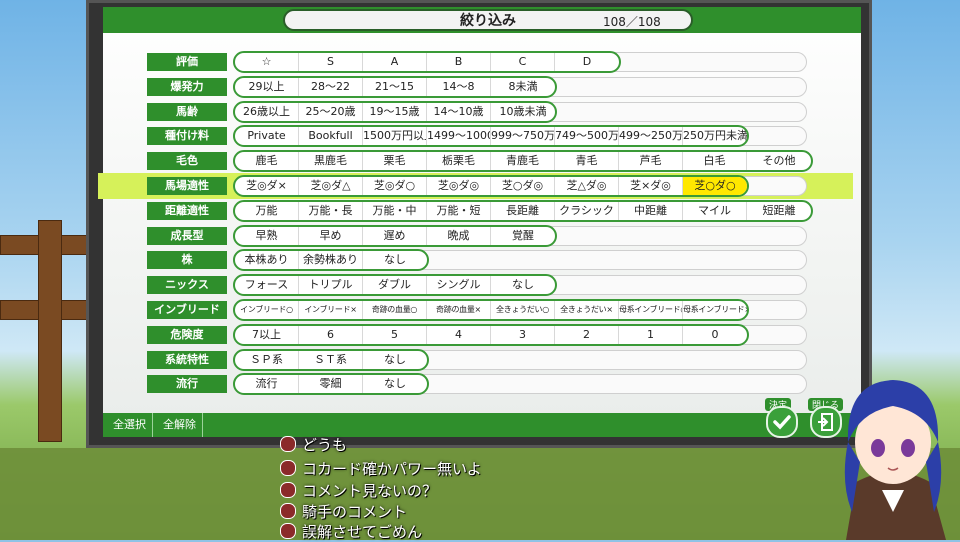 The image size is (960, 542). What do you see at coordinates (267, 86) in the screenshot?
I see `filter-option-button: 29以上` at bounding box center [267, 86].